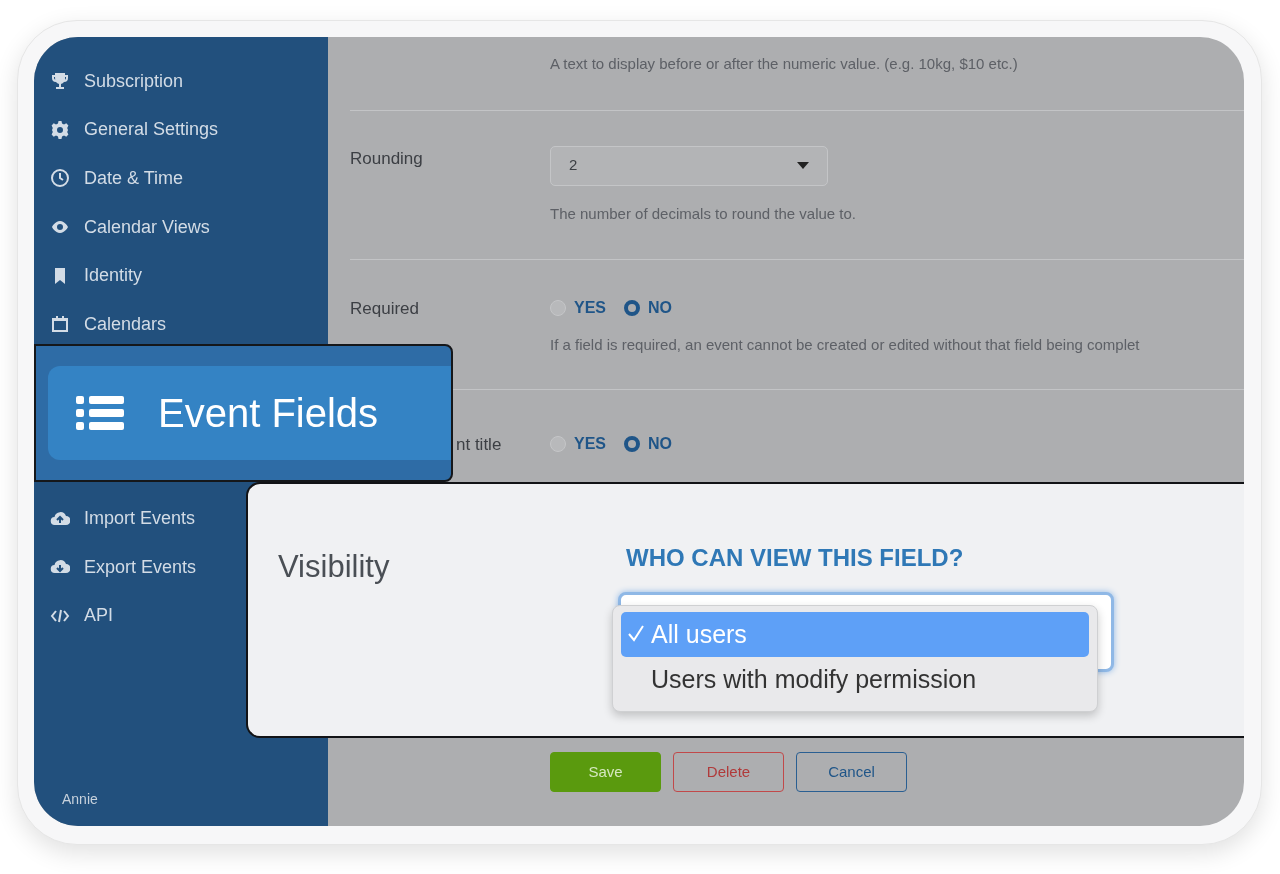 The height and width of the screenshot is (874, 1280). What do you see at coordinates (134, 81) in the screenshot?
I see `sidebar-item: Subscription` at bounding box center [134, 81].